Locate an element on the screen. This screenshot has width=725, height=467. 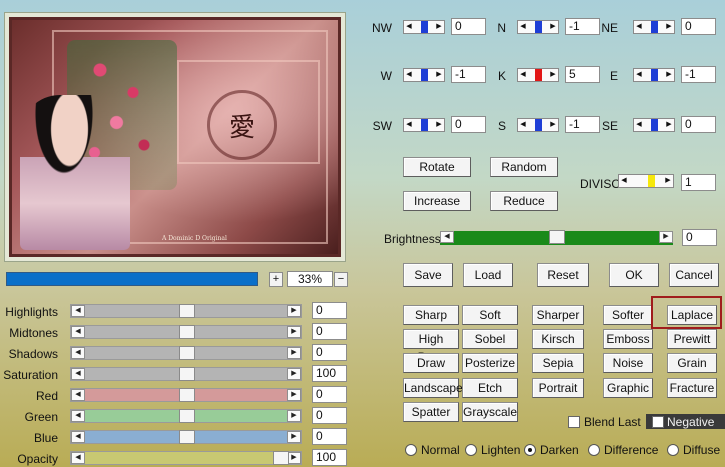
green-value: 0 is located at coordinates (329, 415).